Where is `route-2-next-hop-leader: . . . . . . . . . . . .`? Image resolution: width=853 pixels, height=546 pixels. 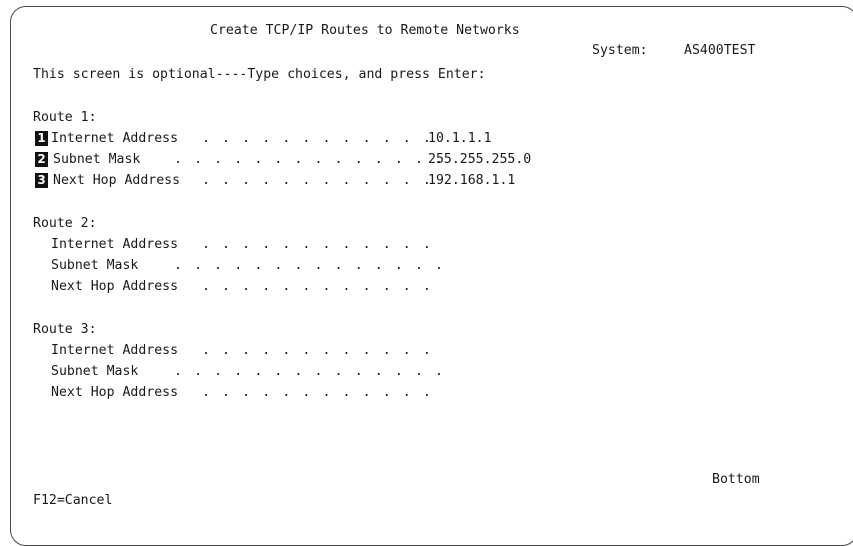
route-2-next-hop-leader: . . . . . . . . . . . . is located at coordinates (317, 286).